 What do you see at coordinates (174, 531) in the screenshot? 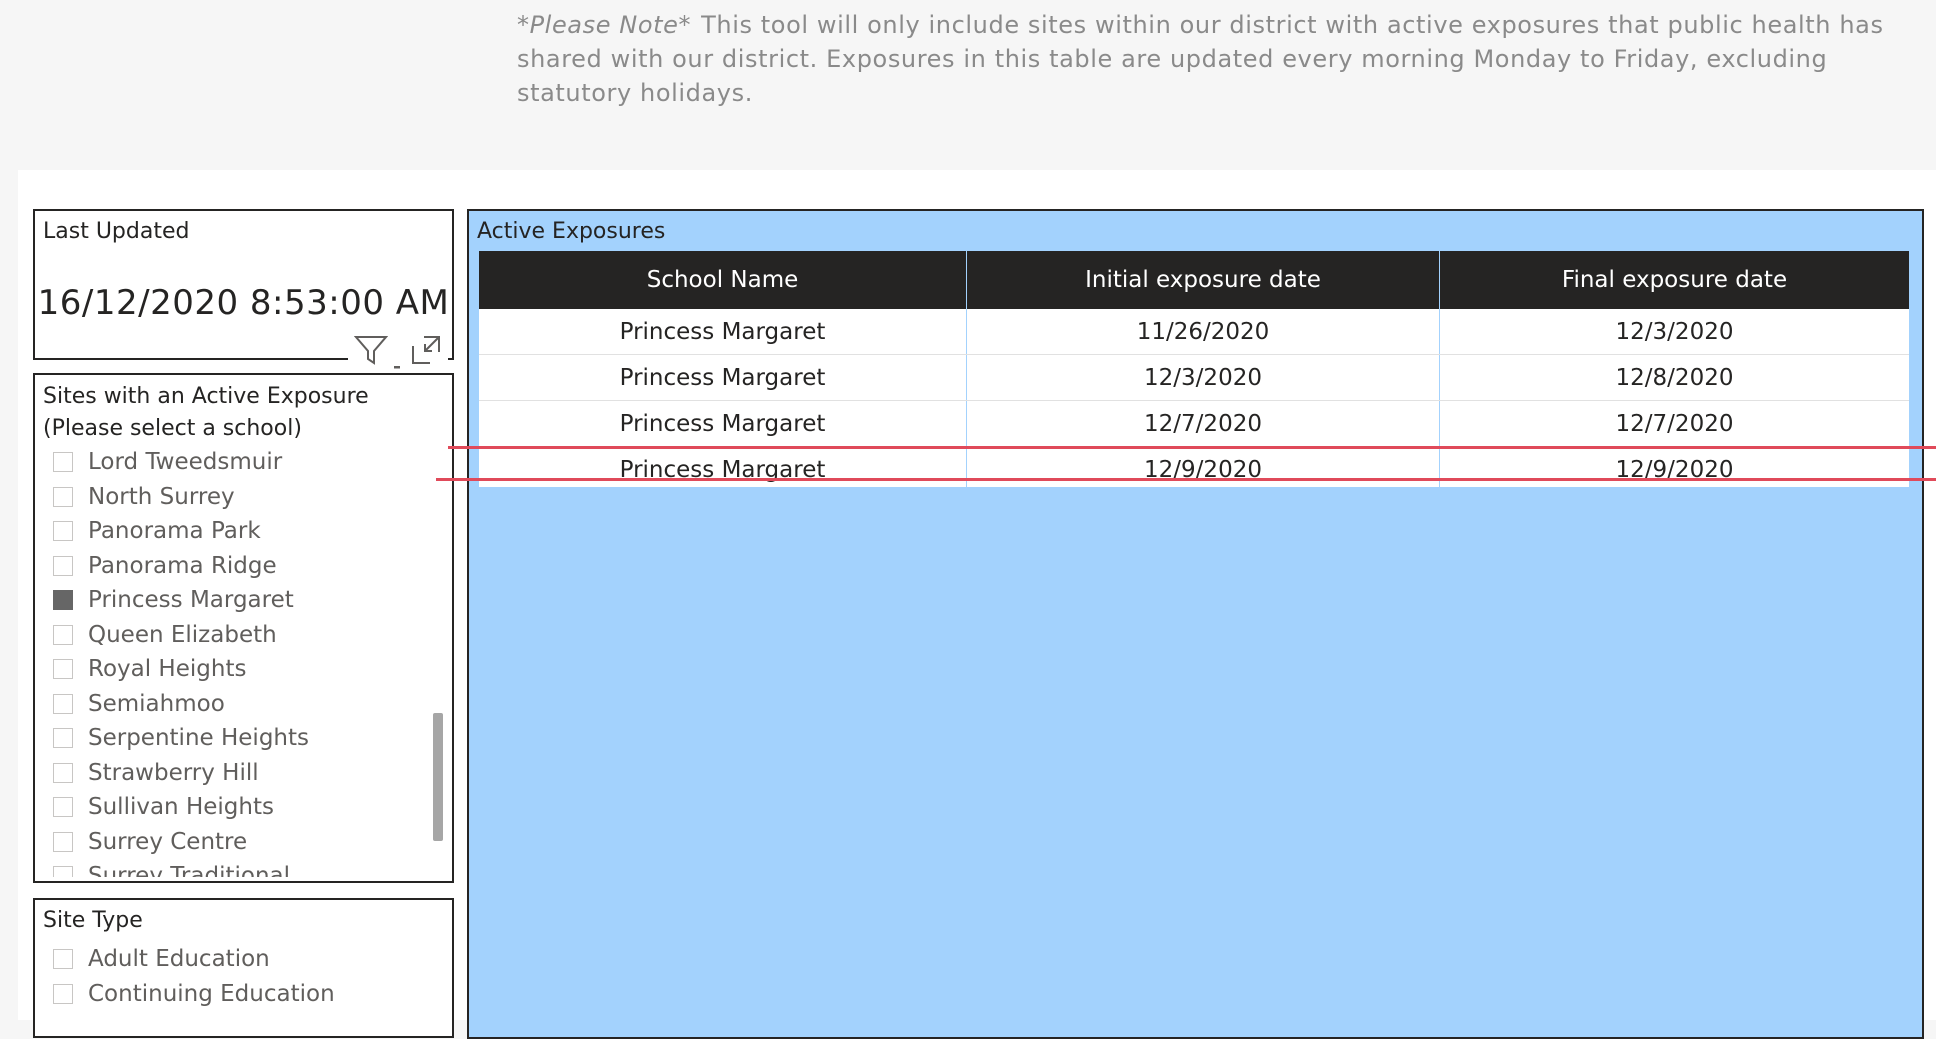
I see `sites-slicer-item-label: Panorama Park` at bounding box center [174, 531].